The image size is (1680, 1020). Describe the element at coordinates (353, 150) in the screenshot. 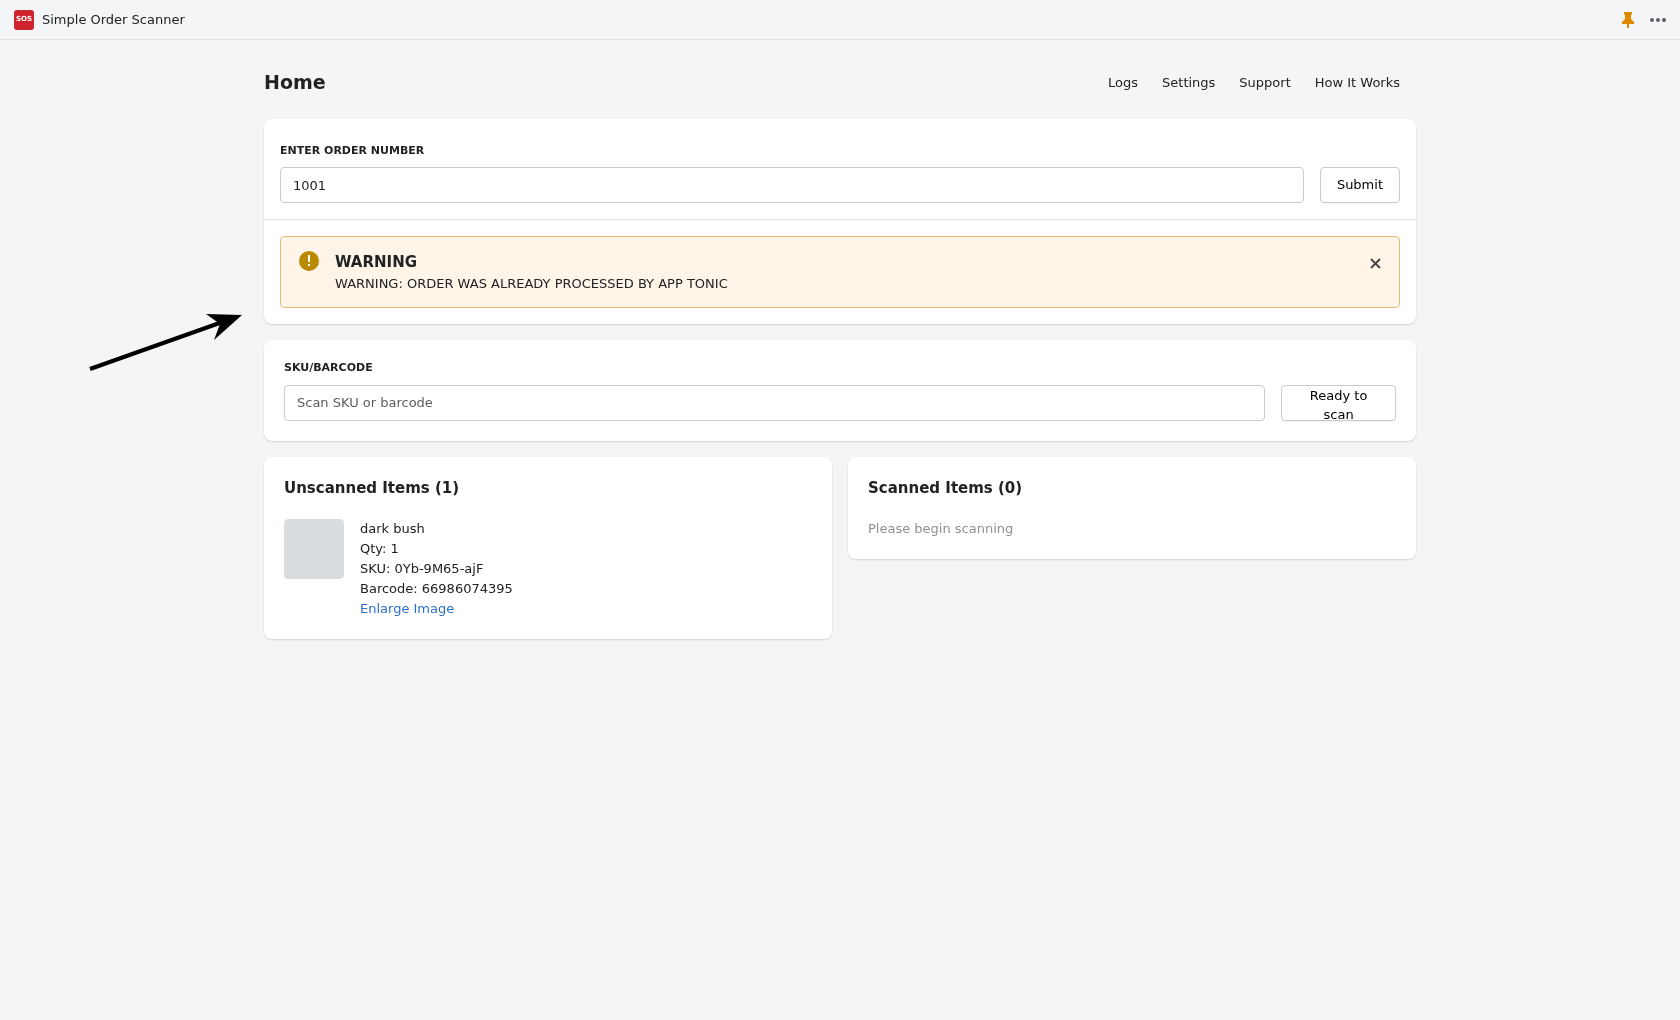

I see `field-label: ENTER ORDER NUMBER` at that location.